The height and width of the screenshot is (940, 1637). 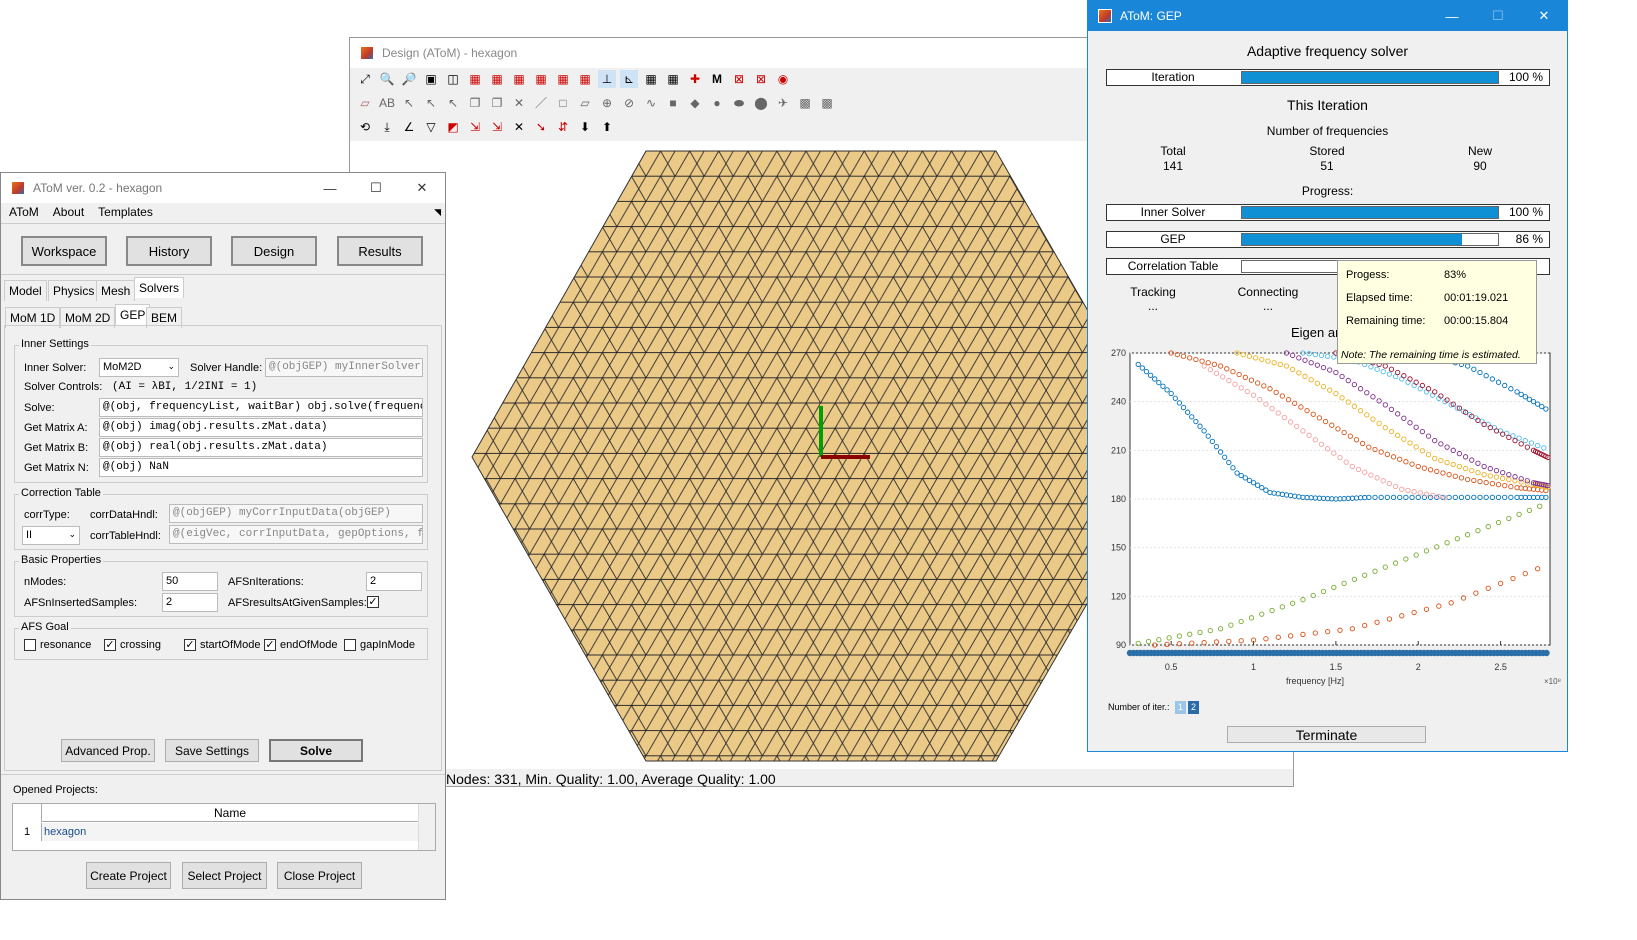 I want to click on select-2-icon: ⊠, so click(x=761, y=79).